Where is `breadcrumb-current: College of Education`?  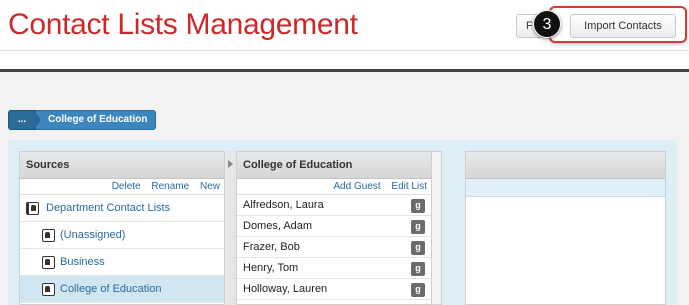
breadcrumb-current: College of Education is located at coordinates (95, 120).